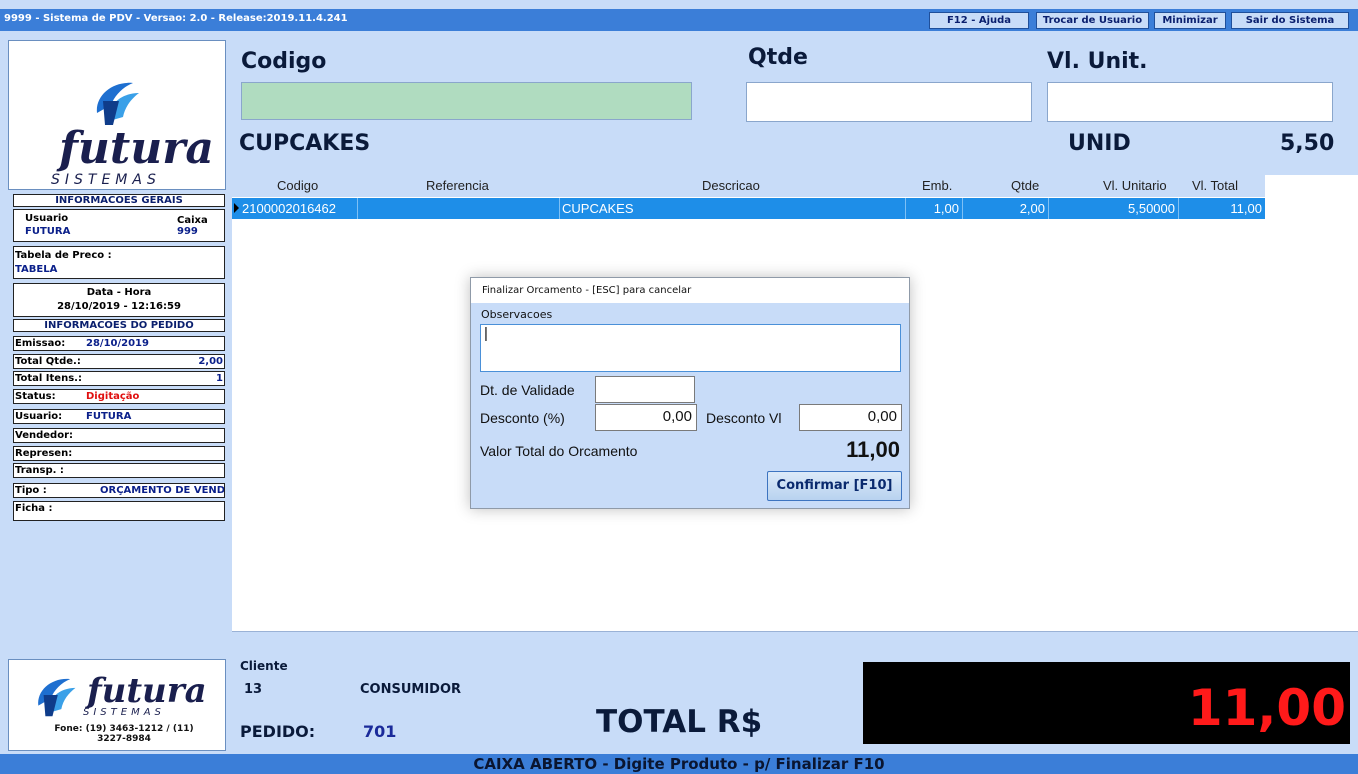 The height and width of the screenshot is (774, 1358). What do you see at coordinates (253, 689) in the screenshot?
I see `cliente-code: 13` at bounding box center [253, 689].